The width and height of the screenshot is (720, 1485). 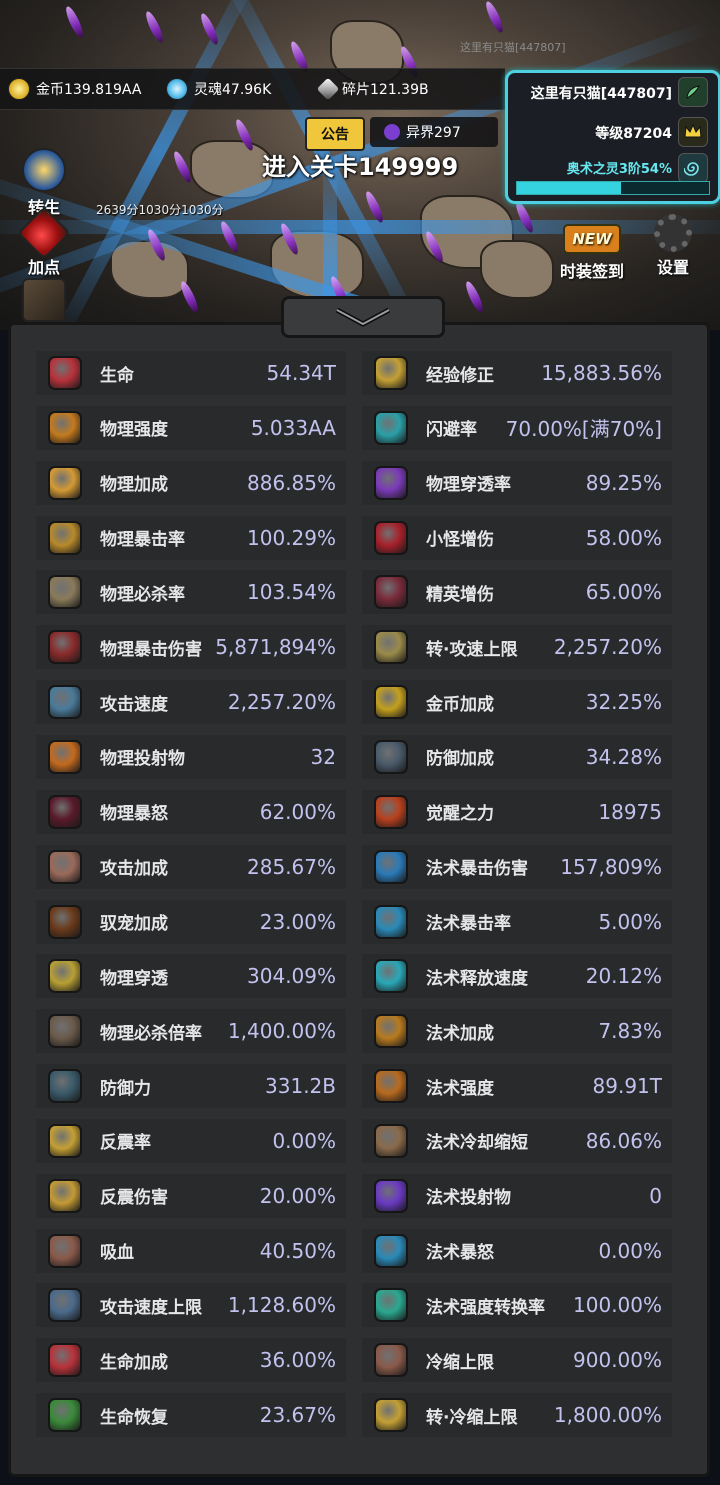 What do you see at coordinates (630, 921) in the screenshot?
I see `stat-value: 5.00%` at bounding box center [630, 921].